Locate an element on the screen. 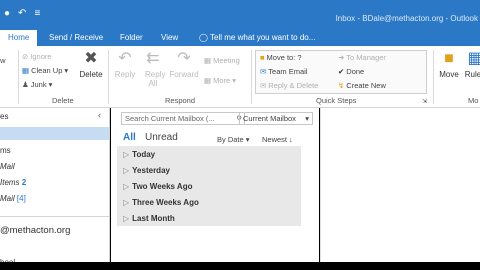  group-header: ▷ Last Month is located at coordinates (149, 218).